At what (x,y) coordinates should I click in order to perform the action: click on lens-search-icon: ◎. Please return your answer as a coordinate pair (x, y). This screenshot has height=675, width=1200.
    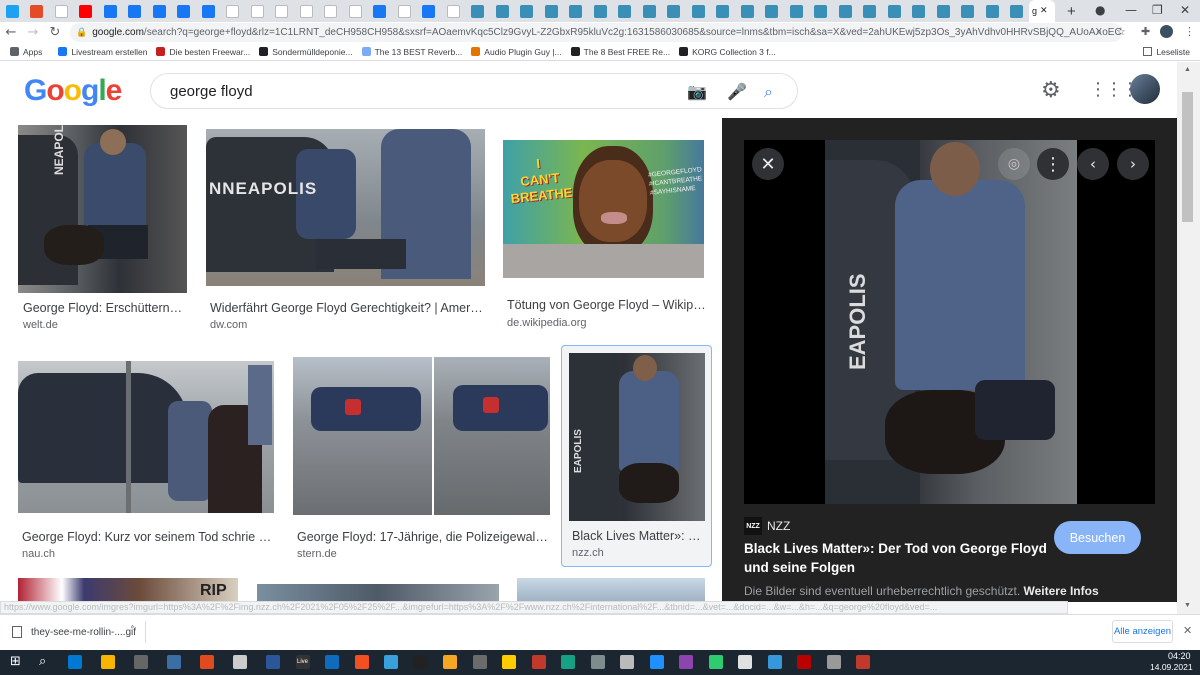
    Looking at the image, I should click on (1014, 164).